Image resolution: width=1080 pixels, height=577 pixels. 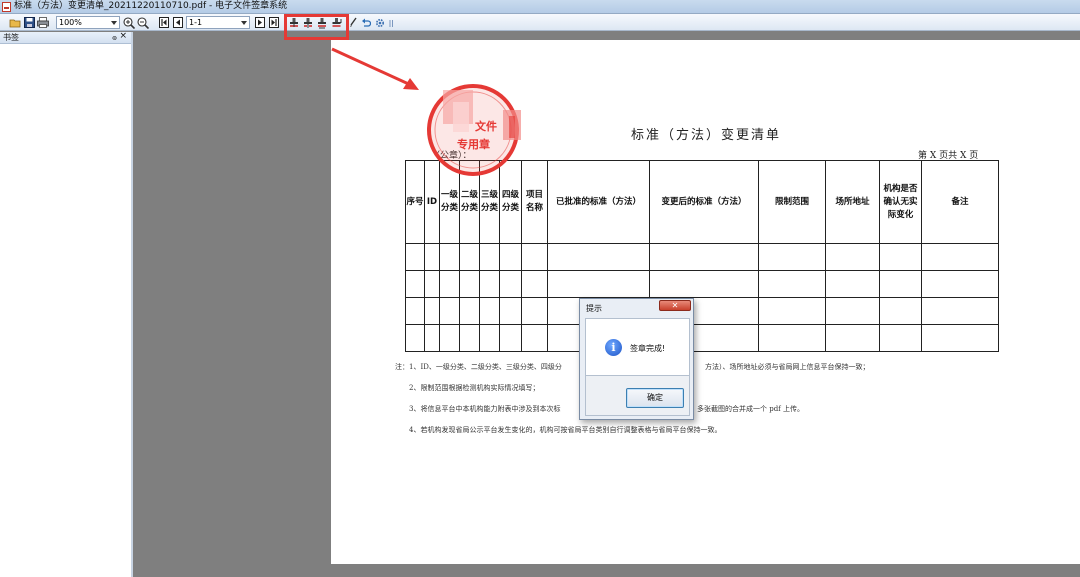 What do you see at coordinates (151, 6) in the screenshot?
I see `window-title: 标准（方法）变更清单_20211220110710.pdf - 电子文件签章系统` at bounding box center [151, 6].